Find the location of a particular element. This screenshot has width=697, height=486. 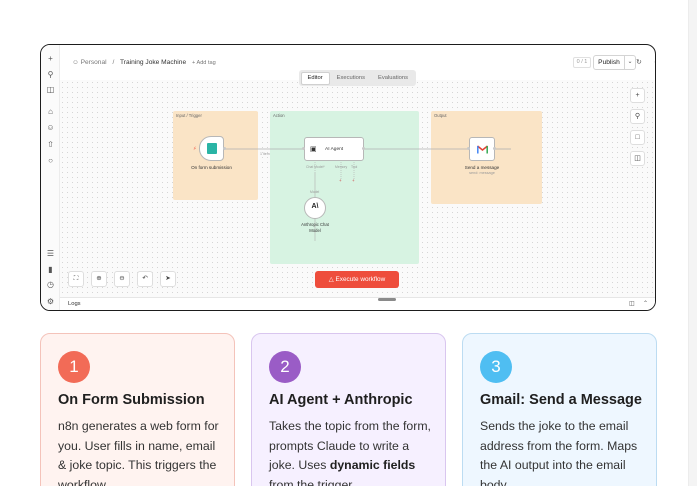

note-icon: □ is located at coordinates (637, 137).